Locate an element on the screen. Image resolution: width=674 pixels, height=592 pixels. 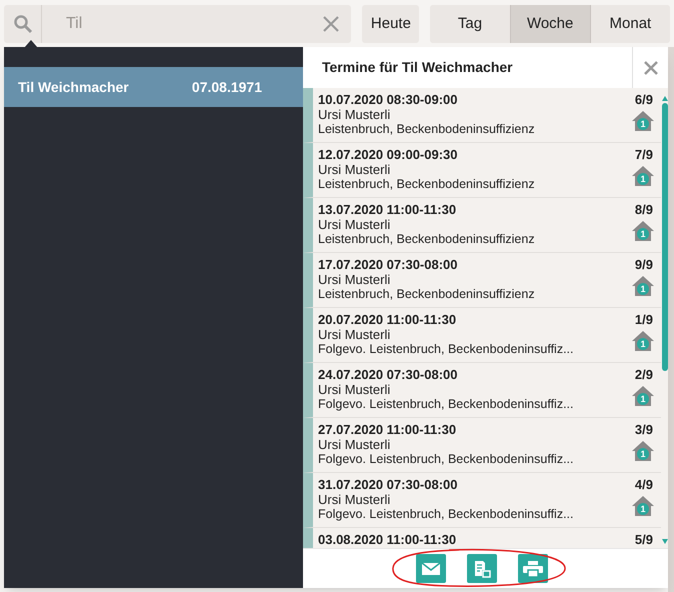
envelope-icon is located at coordinates (431, 568).